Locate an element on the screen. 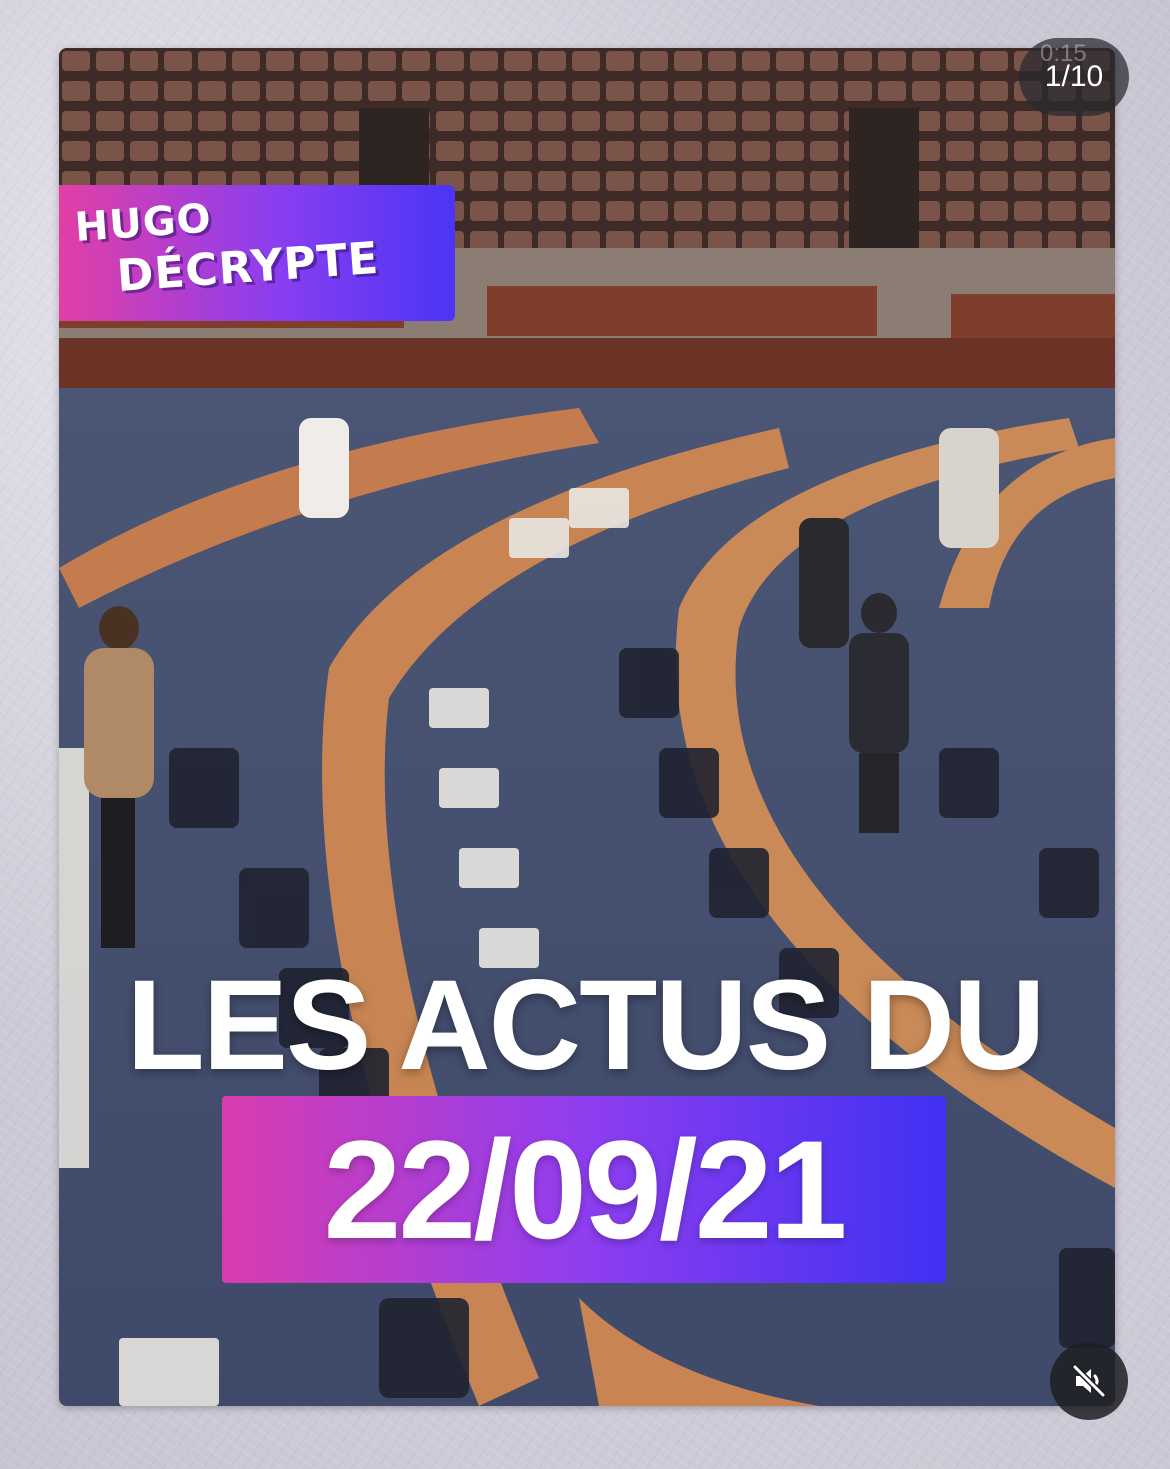  video-timestamp: 0:15 is located at coordinates (1063, 53).